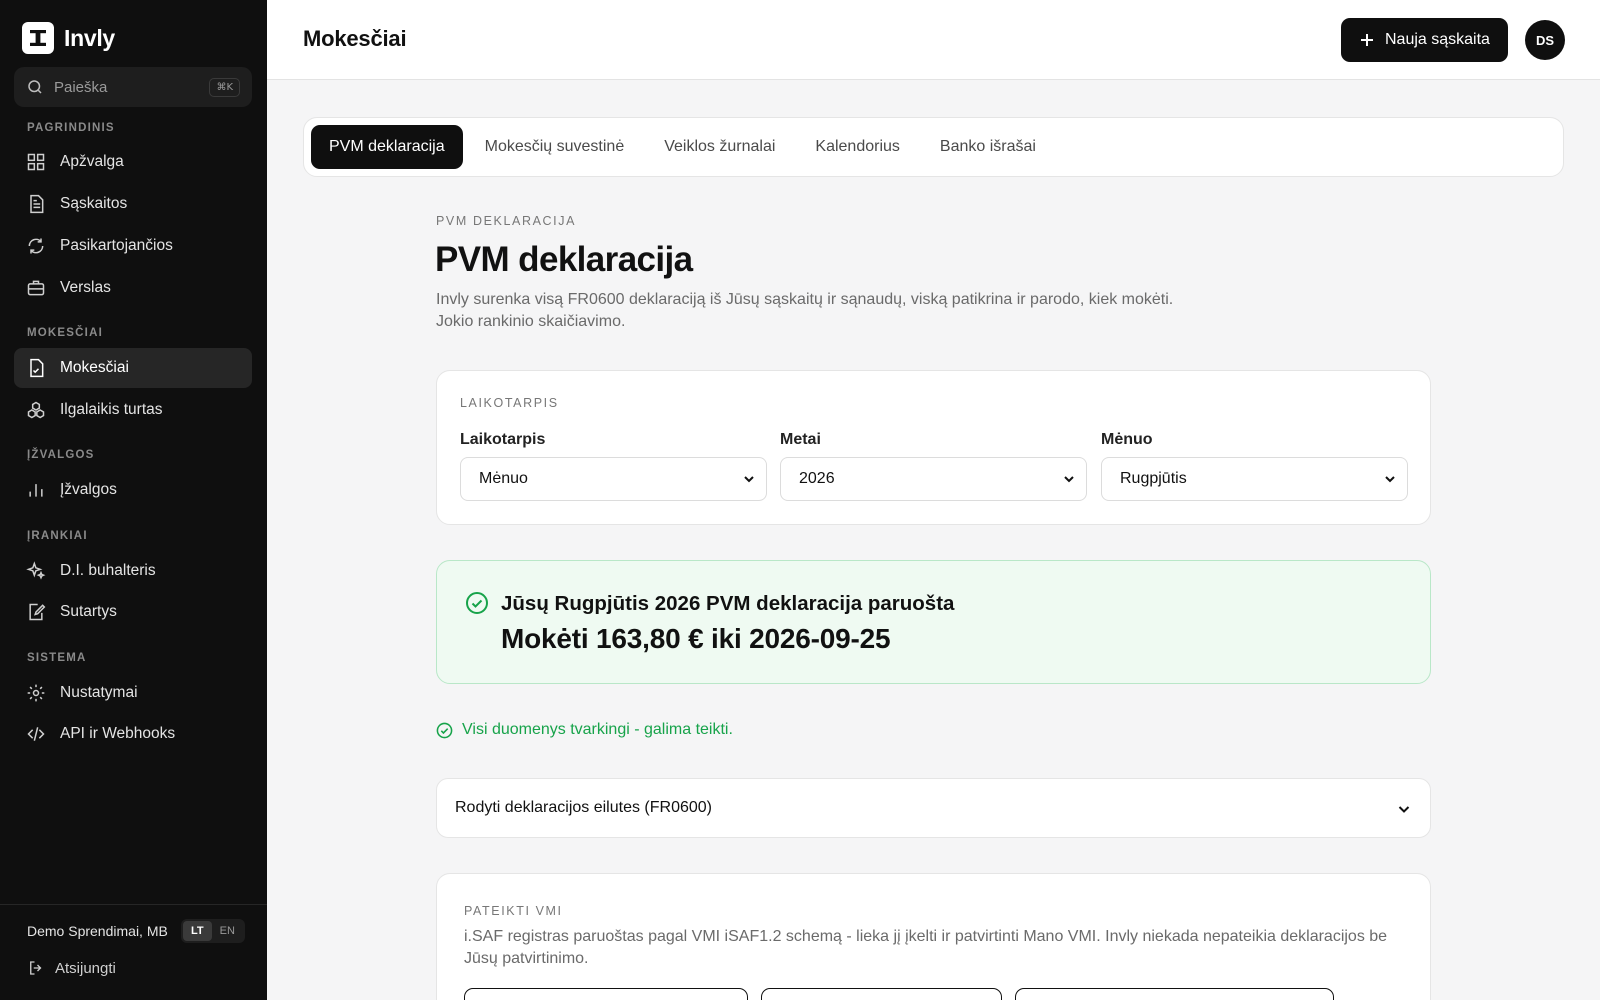 The width and height of the screenshot is (1600, 1000). Describe the element at coordinates (88, 611) in the screenshot. I see `sidebar-item-label: Sutartys` at that location.